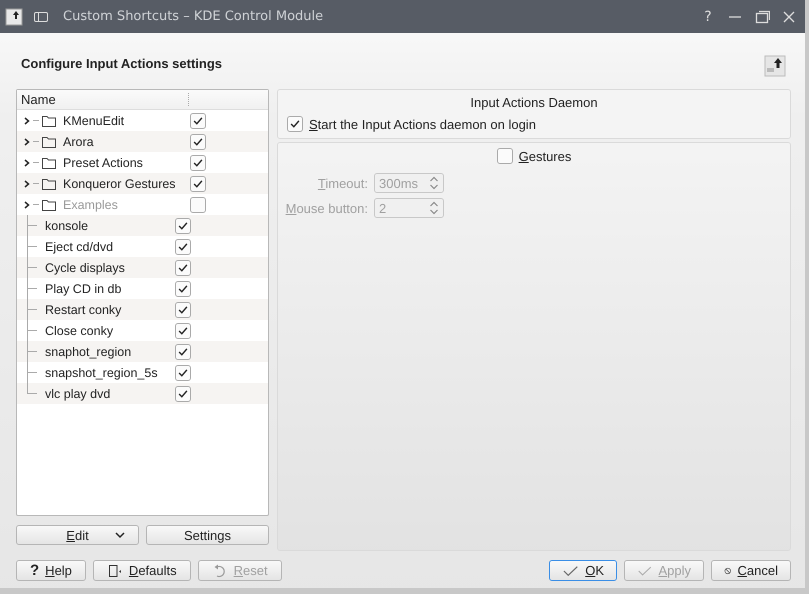 This screenshot has width=809, height=594. What do you see at coordinates (571, 571) in the screenshot?
I see `checkmark-icon` at bounding box center [571, 571].